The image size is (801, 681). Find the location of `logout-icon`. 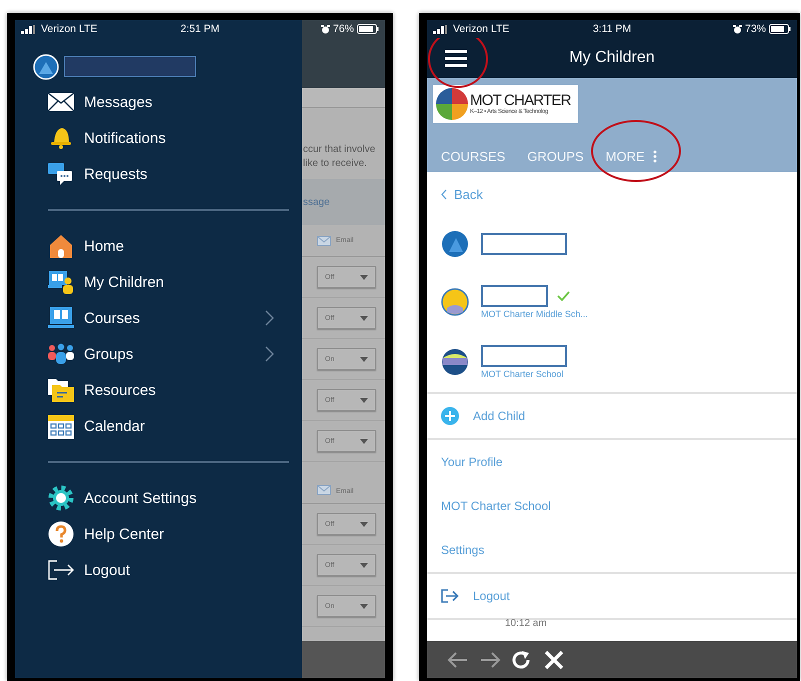

logout-icon is located at coordinates (450, 596).